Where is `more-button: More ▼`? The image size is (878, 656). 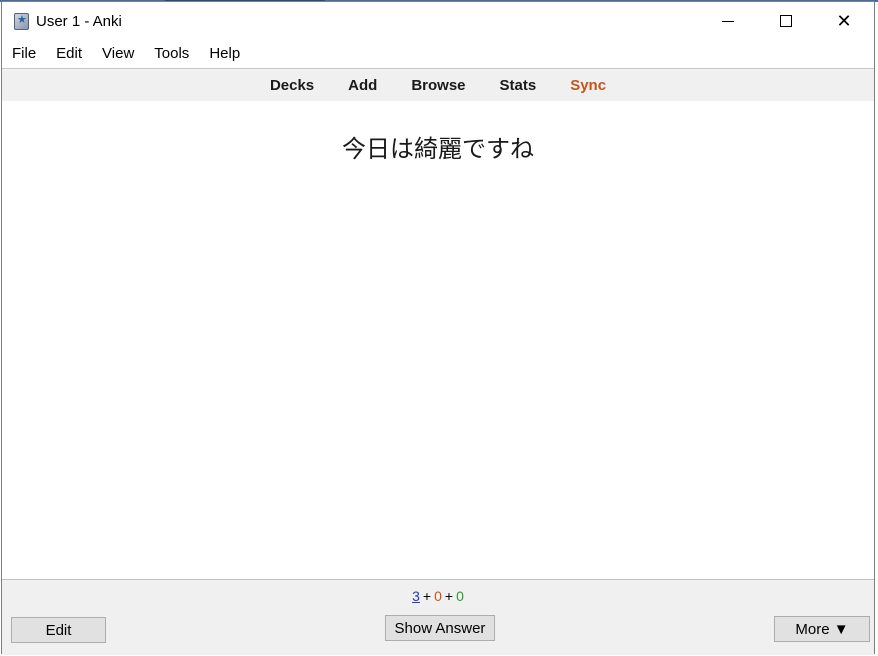
more-button: More ▼ is located at coordinates (822, 629).